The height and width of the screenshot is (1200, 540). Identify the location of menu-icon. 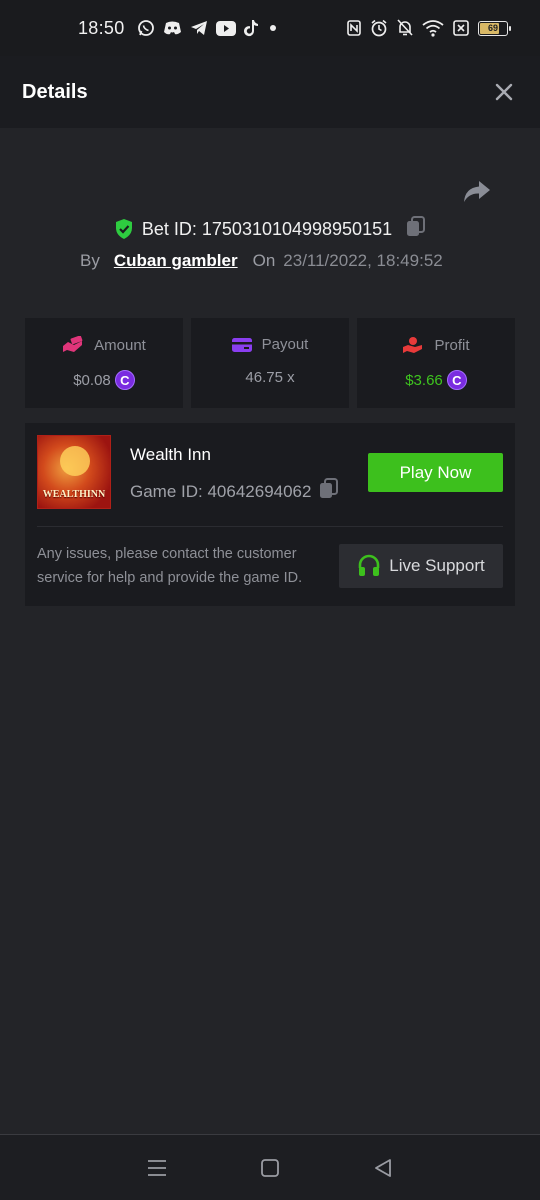
(156, 1167).